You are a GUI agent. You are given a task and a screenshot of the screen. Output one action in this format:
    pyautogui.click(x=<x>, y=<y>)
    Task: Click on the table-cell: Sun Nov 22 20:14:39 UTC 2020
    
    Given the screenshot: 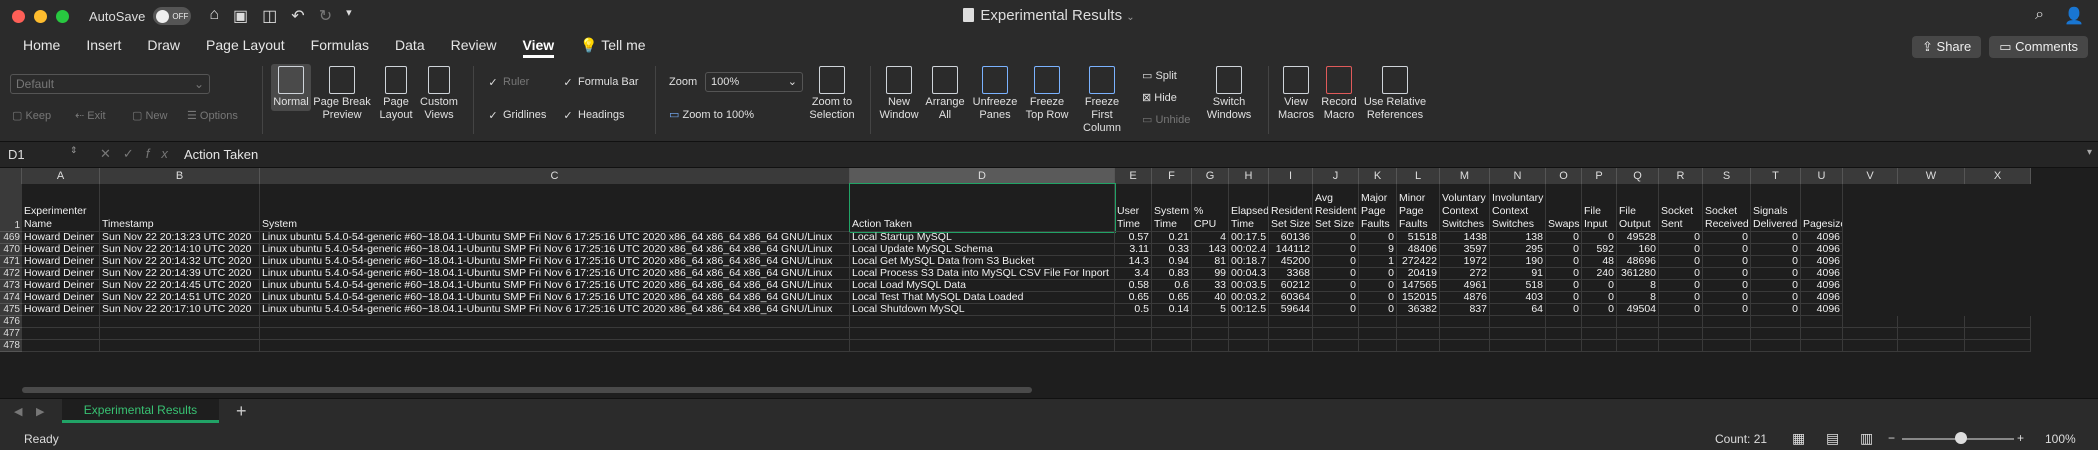 What is the action you would take?
    pyautogui.click(x=180, y=274)
    